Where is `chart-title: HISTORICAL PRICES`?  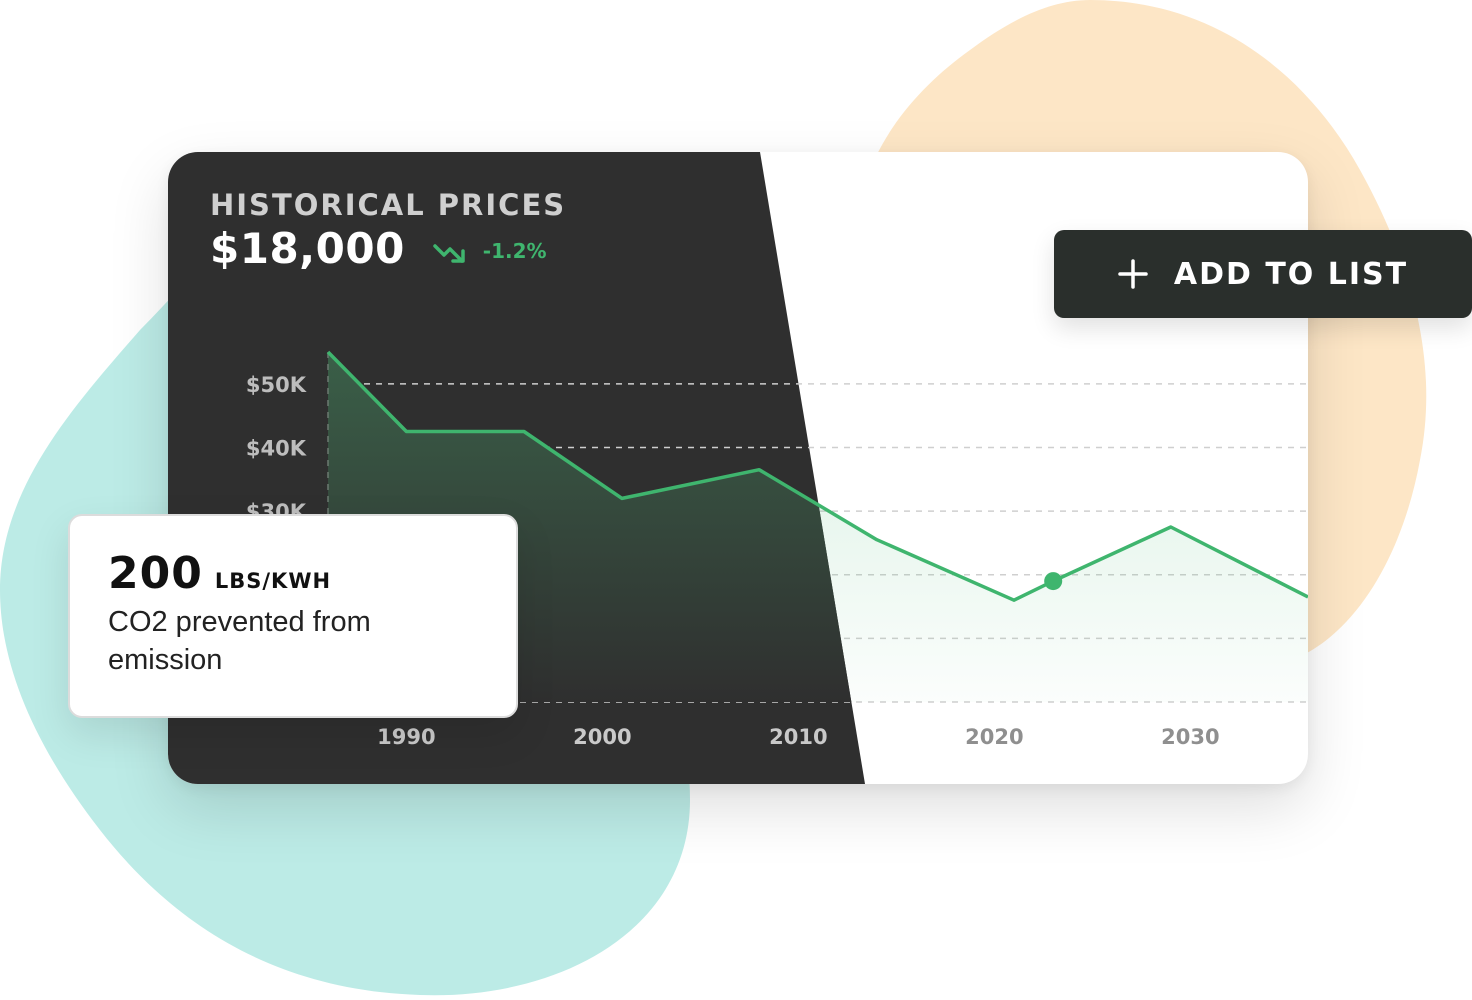
chart-title: HISTORICAL PRICES is located at coordinates (388, 205).